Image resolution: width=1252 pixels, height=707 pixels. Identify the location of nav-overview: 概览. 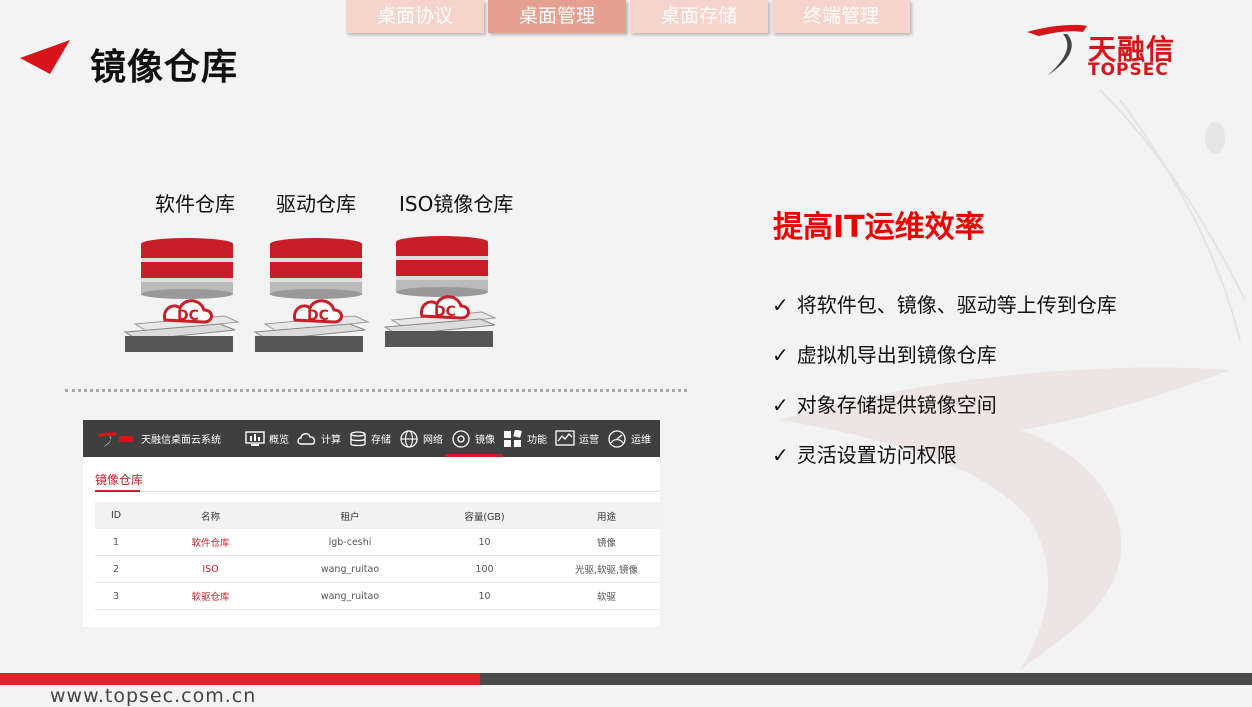
(267, 438).